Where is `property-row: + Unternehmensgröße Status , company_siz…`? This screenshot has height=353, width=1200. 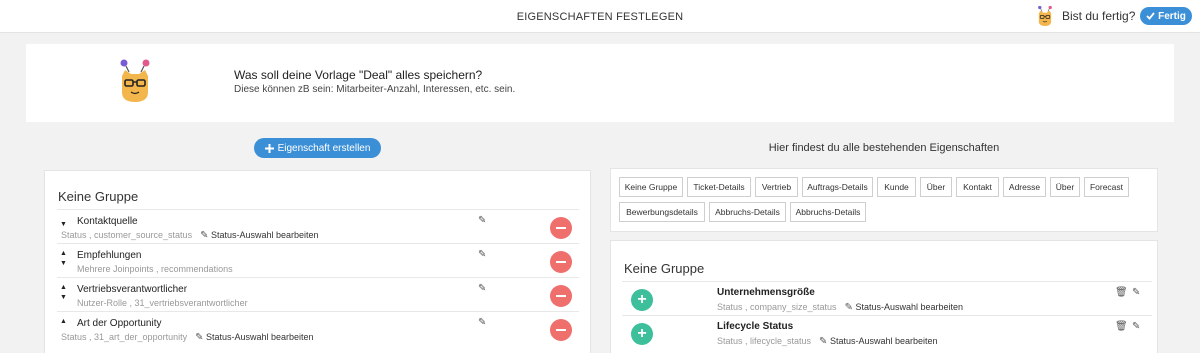
property-row: + Unternehmensgröße Status , company_siz… is located at coordinates (887, 298).